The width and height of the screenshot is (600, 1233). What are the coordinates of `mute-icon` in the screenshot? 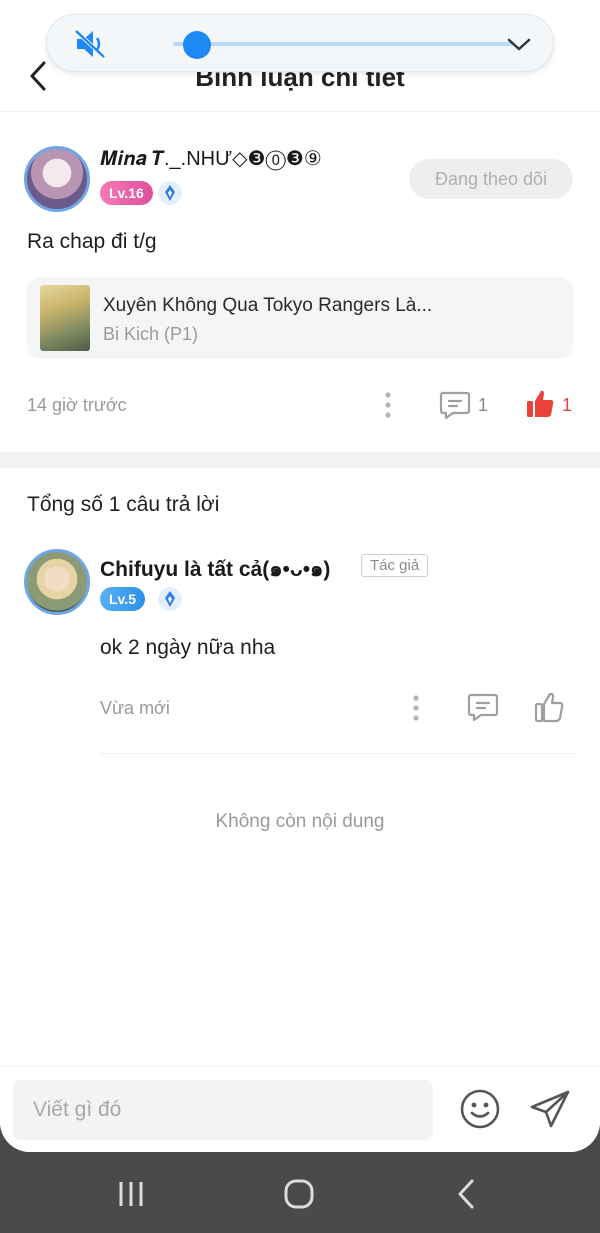 It's located at (90, 44).